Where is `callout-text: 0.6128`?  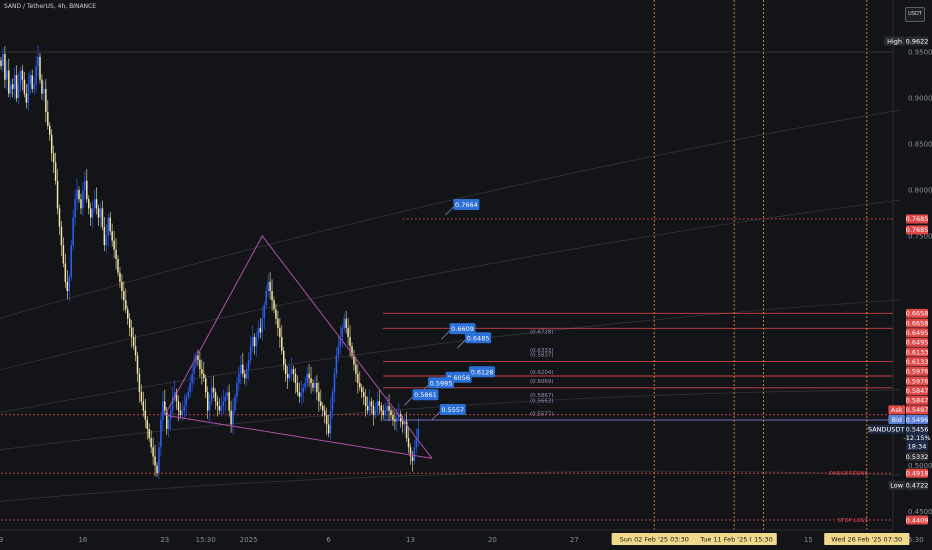 callout-text: 0.6128 is located at coordinates (482, 372).